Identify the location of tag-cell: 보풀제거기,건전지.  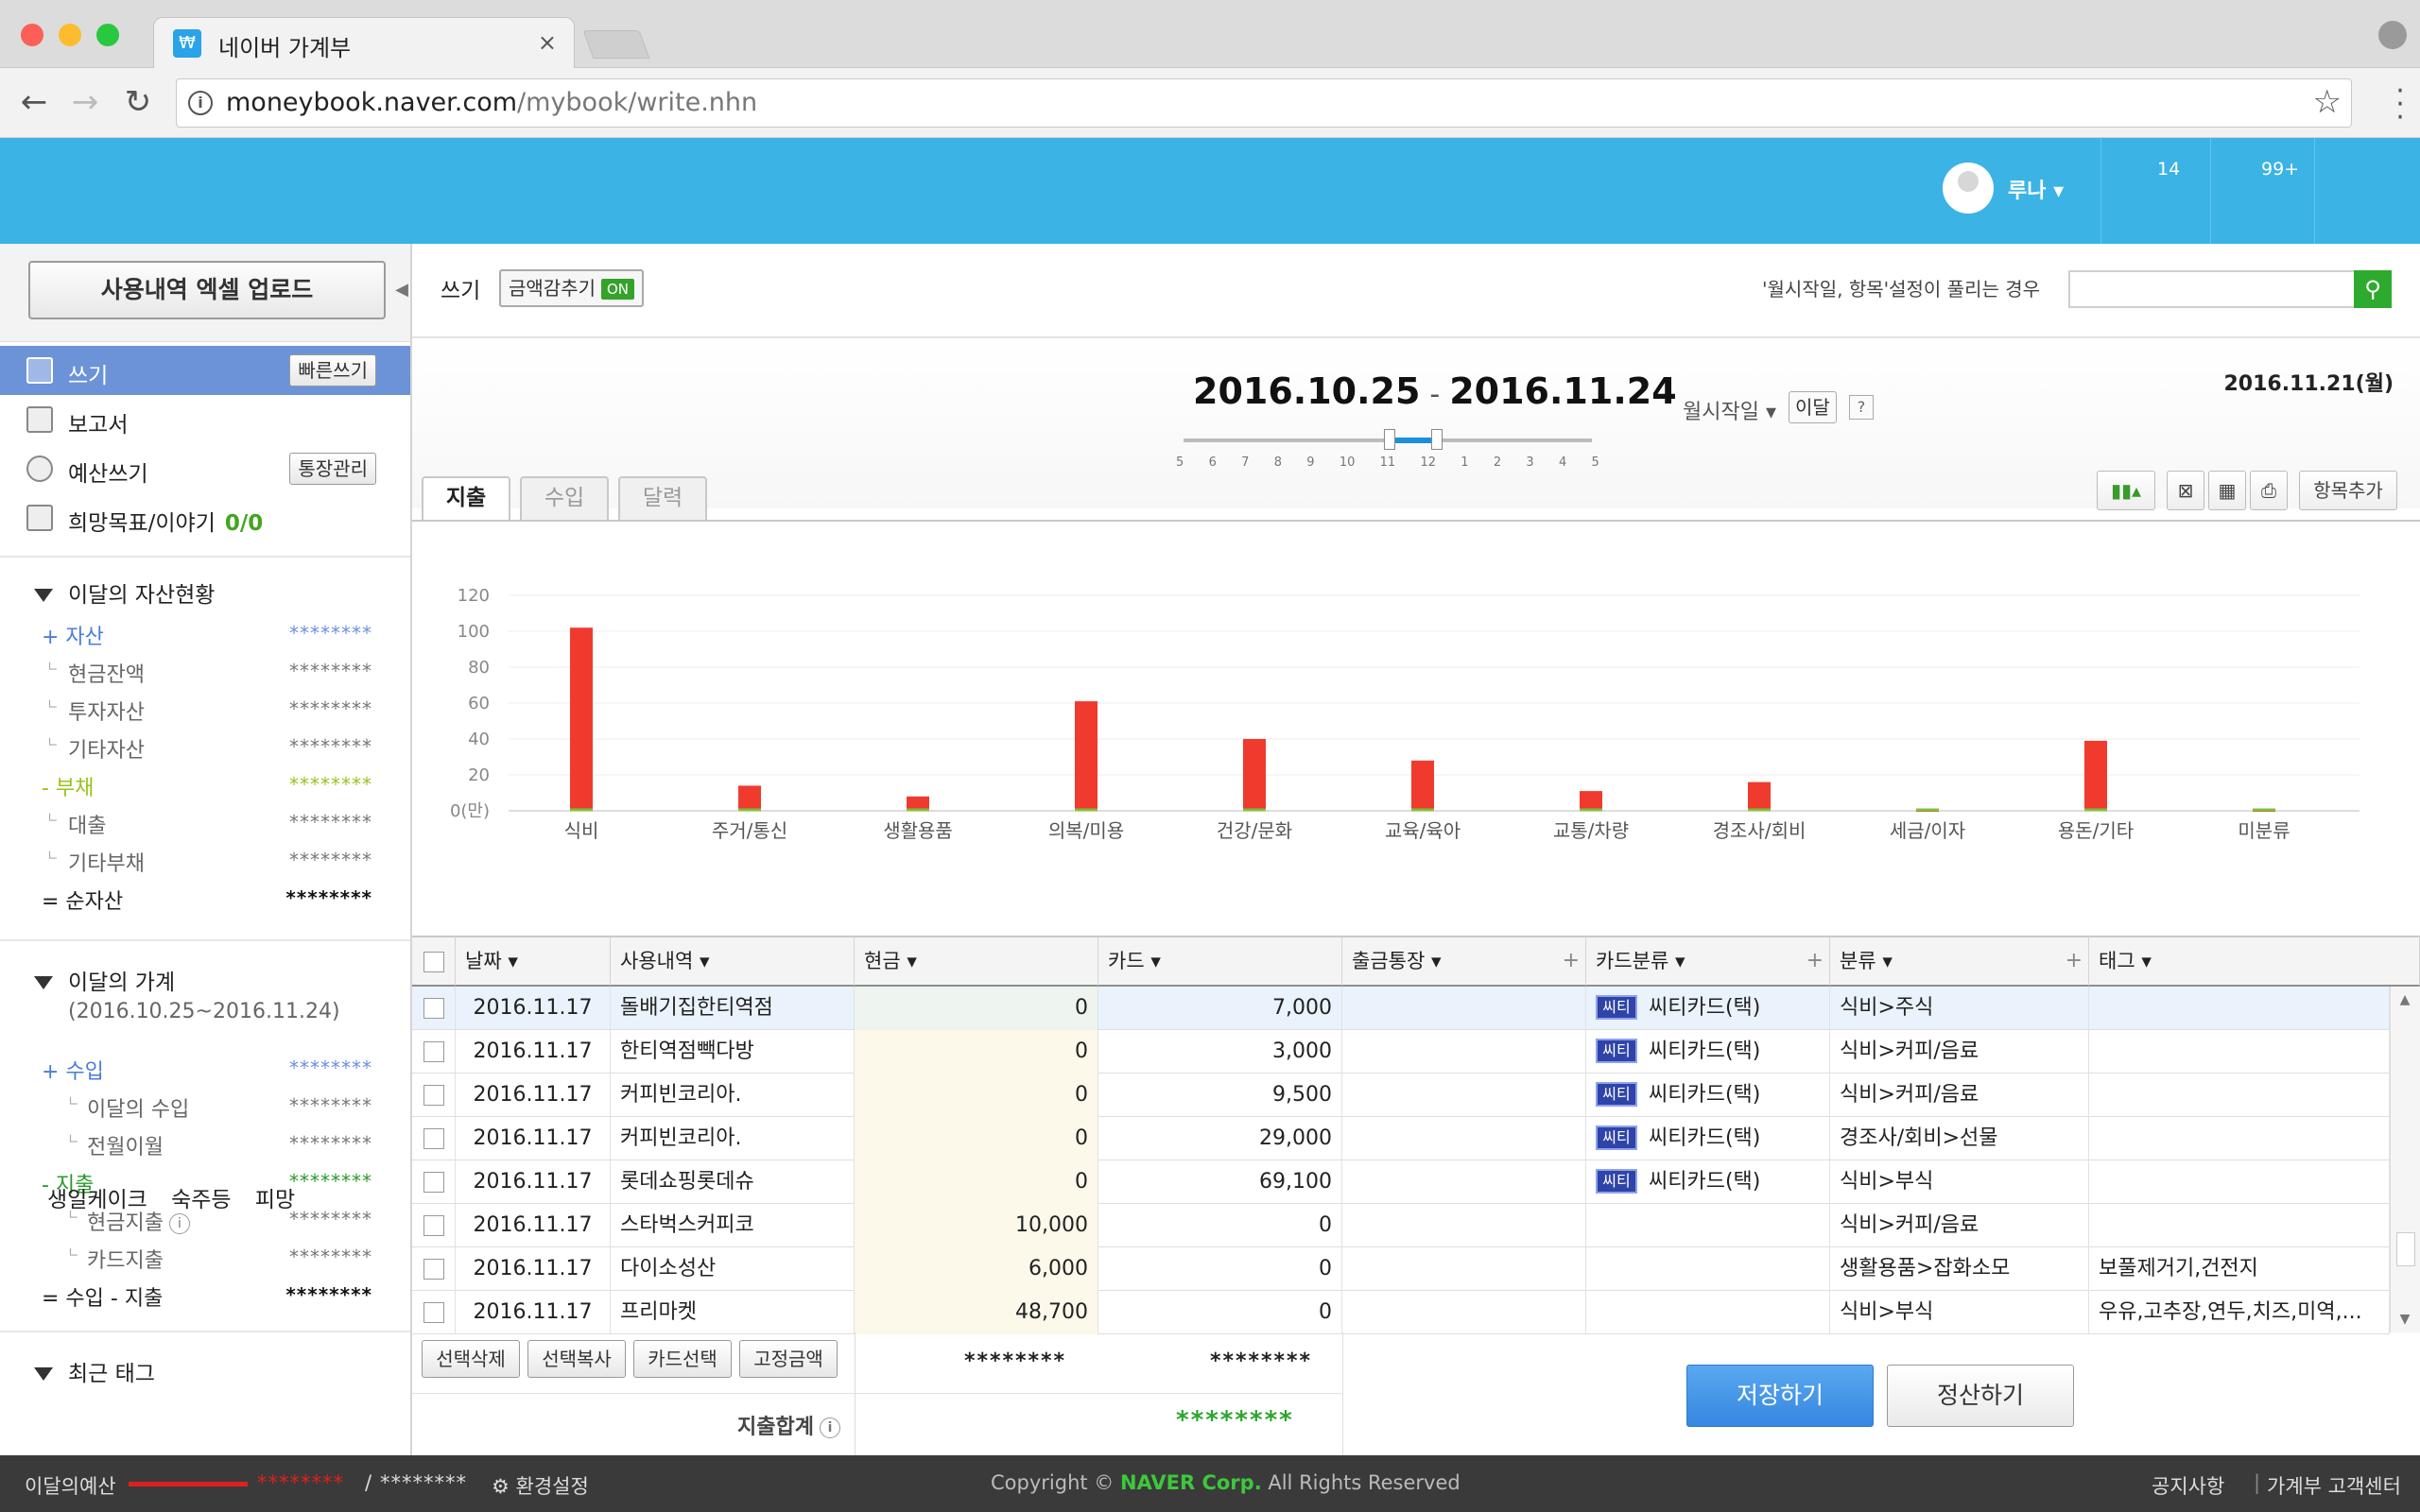
(2239, 1269).